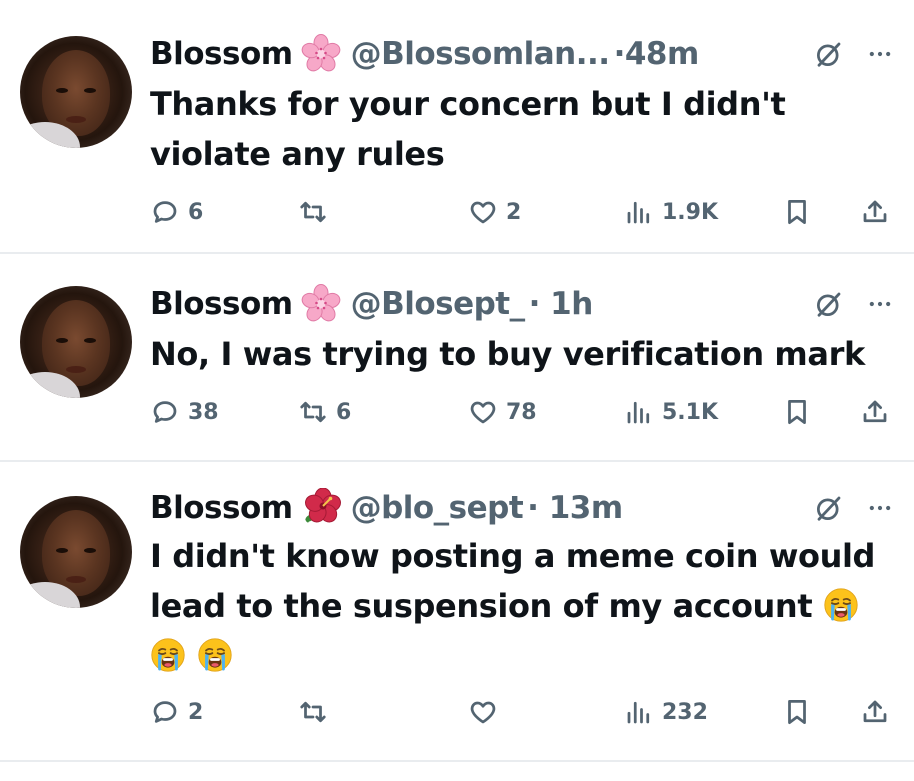 Image resolution: width=914 pixels, height=781 pixels. I want to click on tweet-text-line-wrap: lead to the suspension of my account, so click(520, 606).